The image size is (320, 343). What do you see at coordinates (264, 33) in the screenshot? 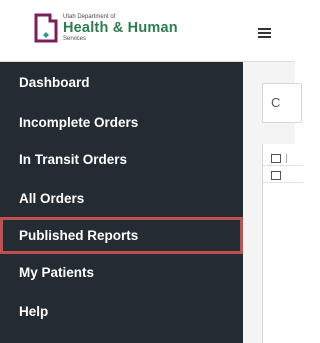
I see `hamburger-menu-icon` at bounding box center [264, 33].